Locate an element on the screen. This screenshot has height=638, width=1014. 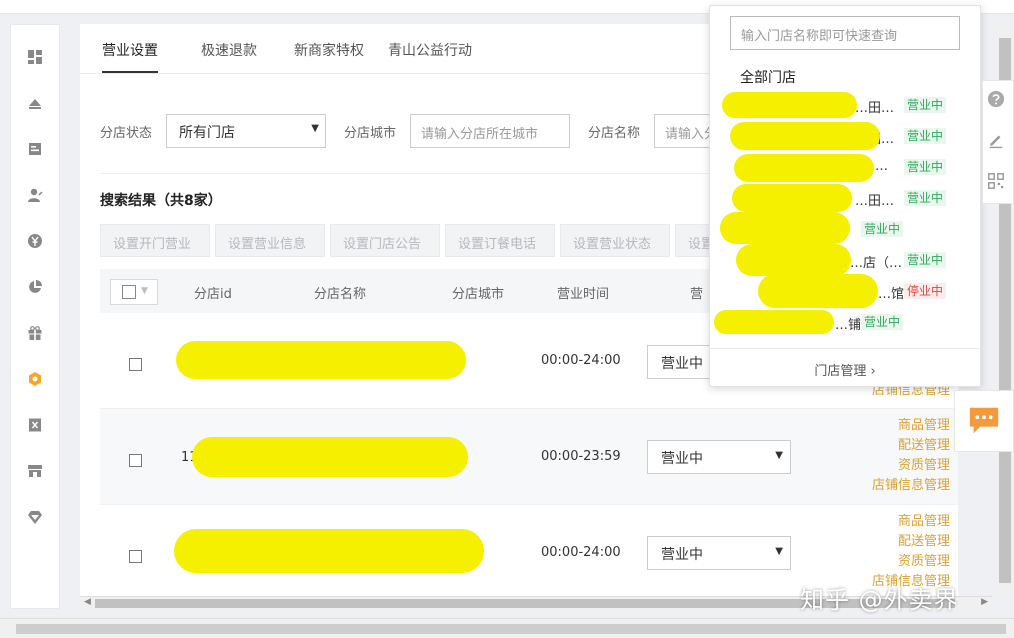
row-operations: 商品管理 配送管理 资质管理 店铺信息管理 is located at coordinates (911, 456).